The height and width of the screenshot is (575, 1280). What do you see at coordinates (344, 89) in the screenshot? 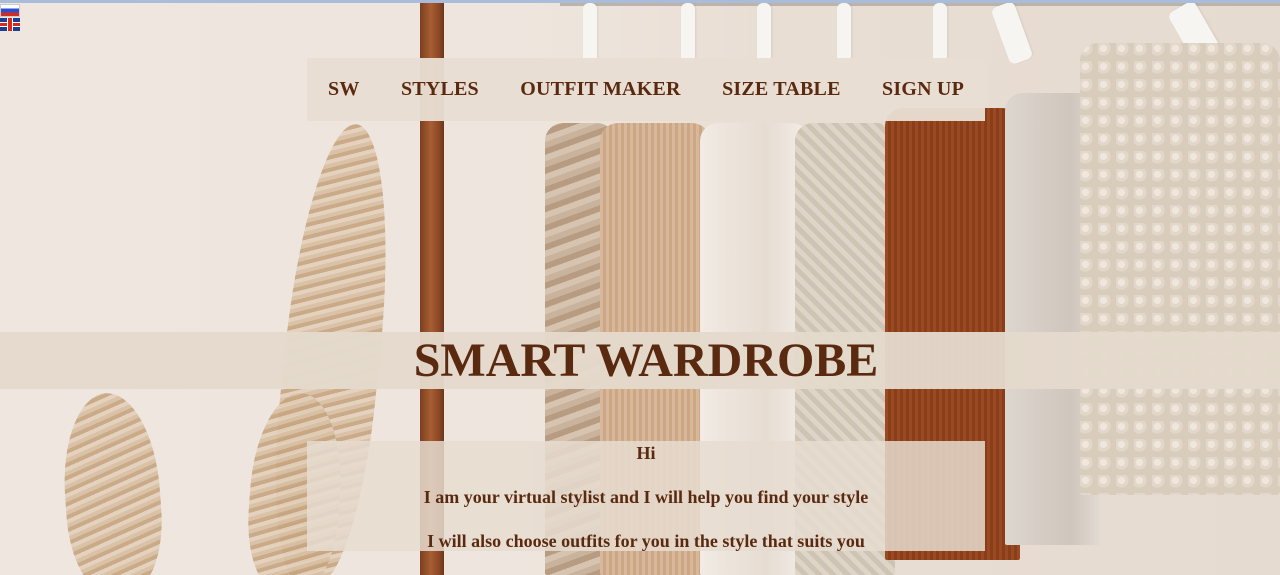
I see `nav-item-sw: SW` at bounding box center [344, 89].